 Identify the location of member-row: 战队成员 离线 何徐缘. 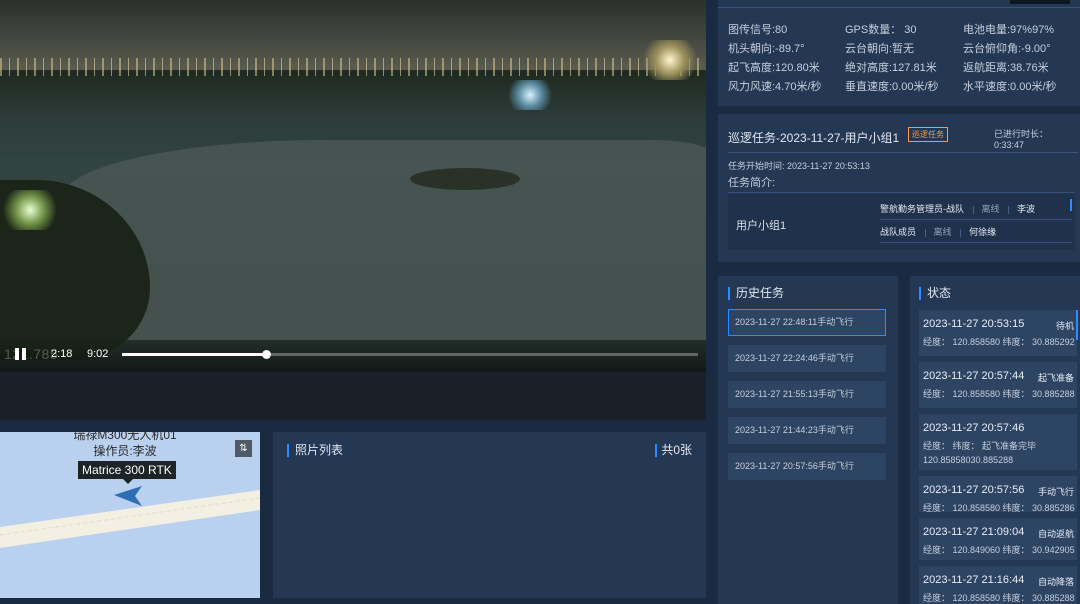
(976, 232).